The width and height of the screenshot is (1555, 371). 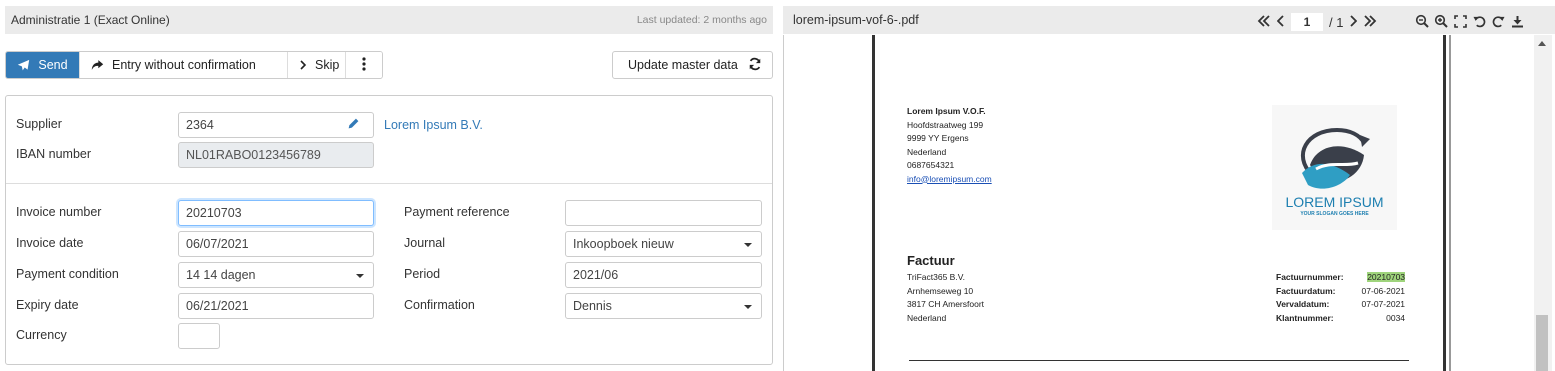 What do you see at coordinates (276, 155) in the screenshot?
I see `iban-input: NL01RABO0123456789` at bounding box center [276, 155].